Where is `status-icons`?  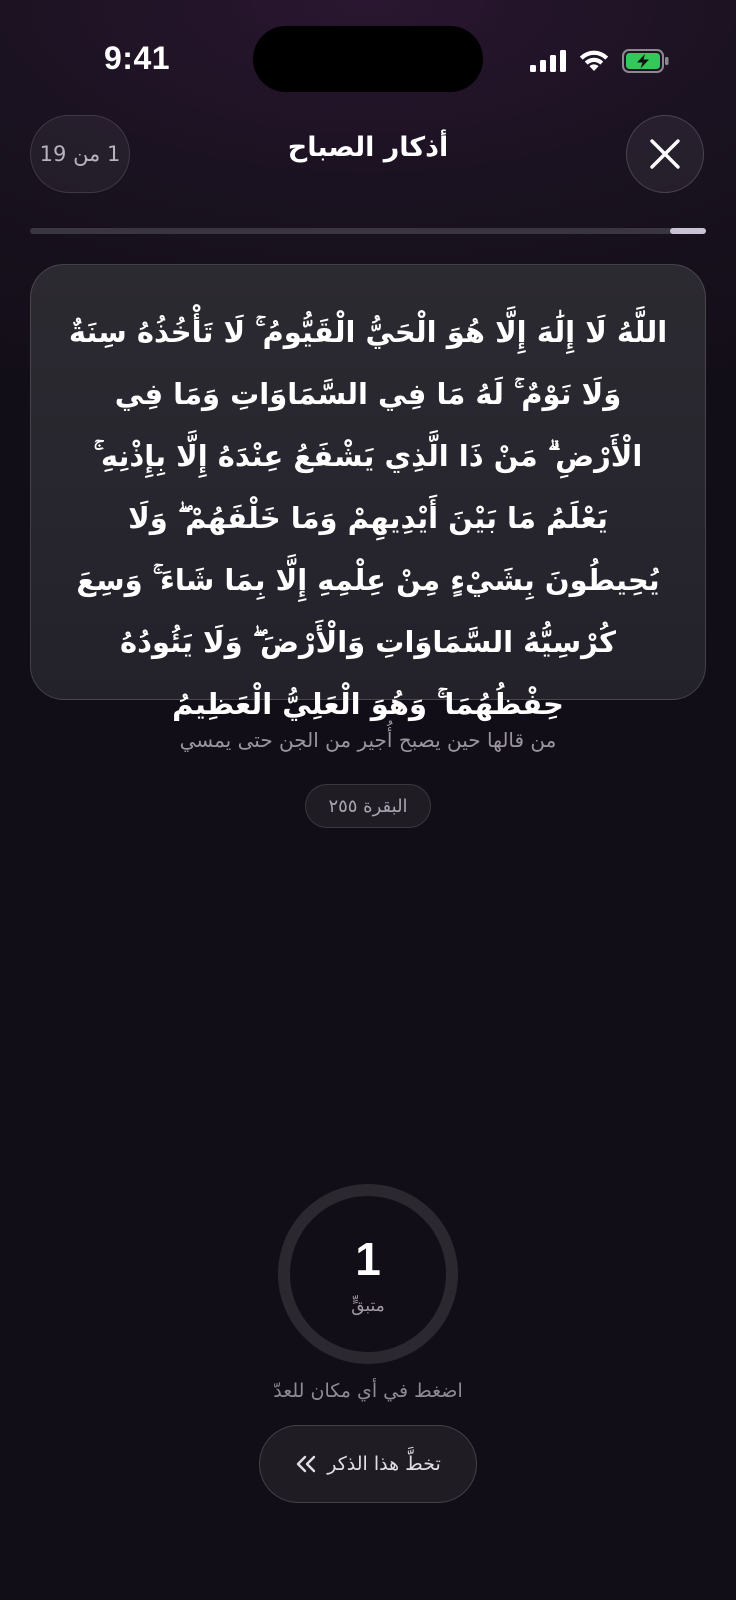
status-icons is located at coordinates (600, 61).